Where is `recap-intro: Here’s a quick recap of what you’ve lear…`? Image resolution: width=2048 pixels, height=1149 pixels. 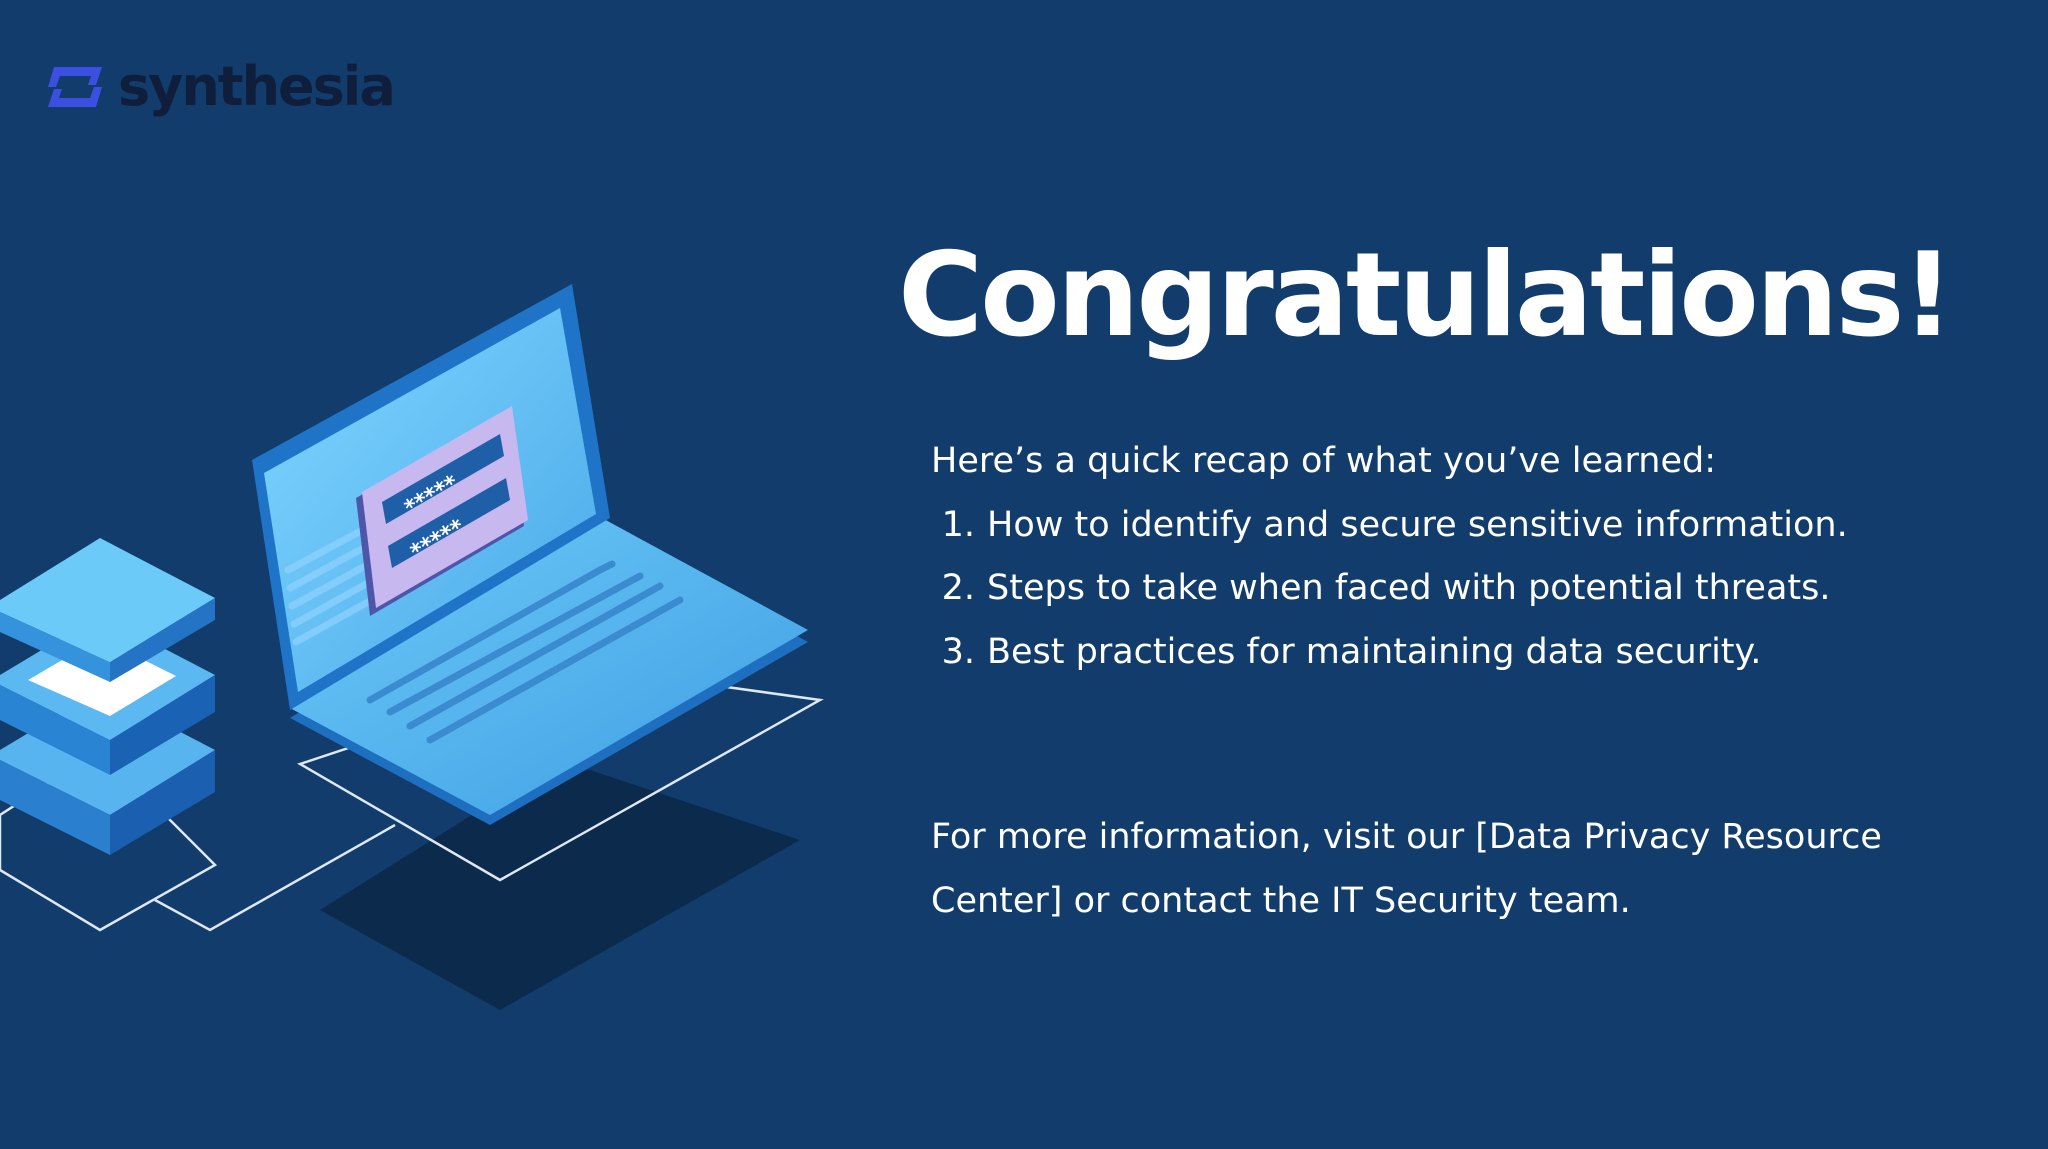 recap-intro: Here’s a quick recap of what you’ve lear… is located at coordinates (1323, 461).